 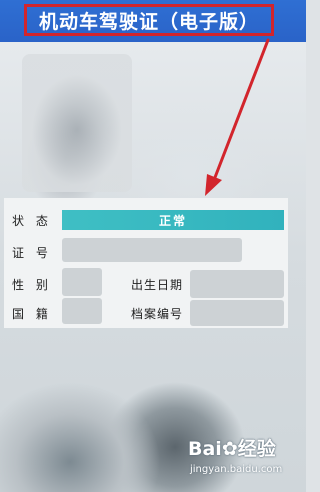 I want to click on title-highlight-box: 机动车驾驶证（电子版）, so click(x=149, y=20).